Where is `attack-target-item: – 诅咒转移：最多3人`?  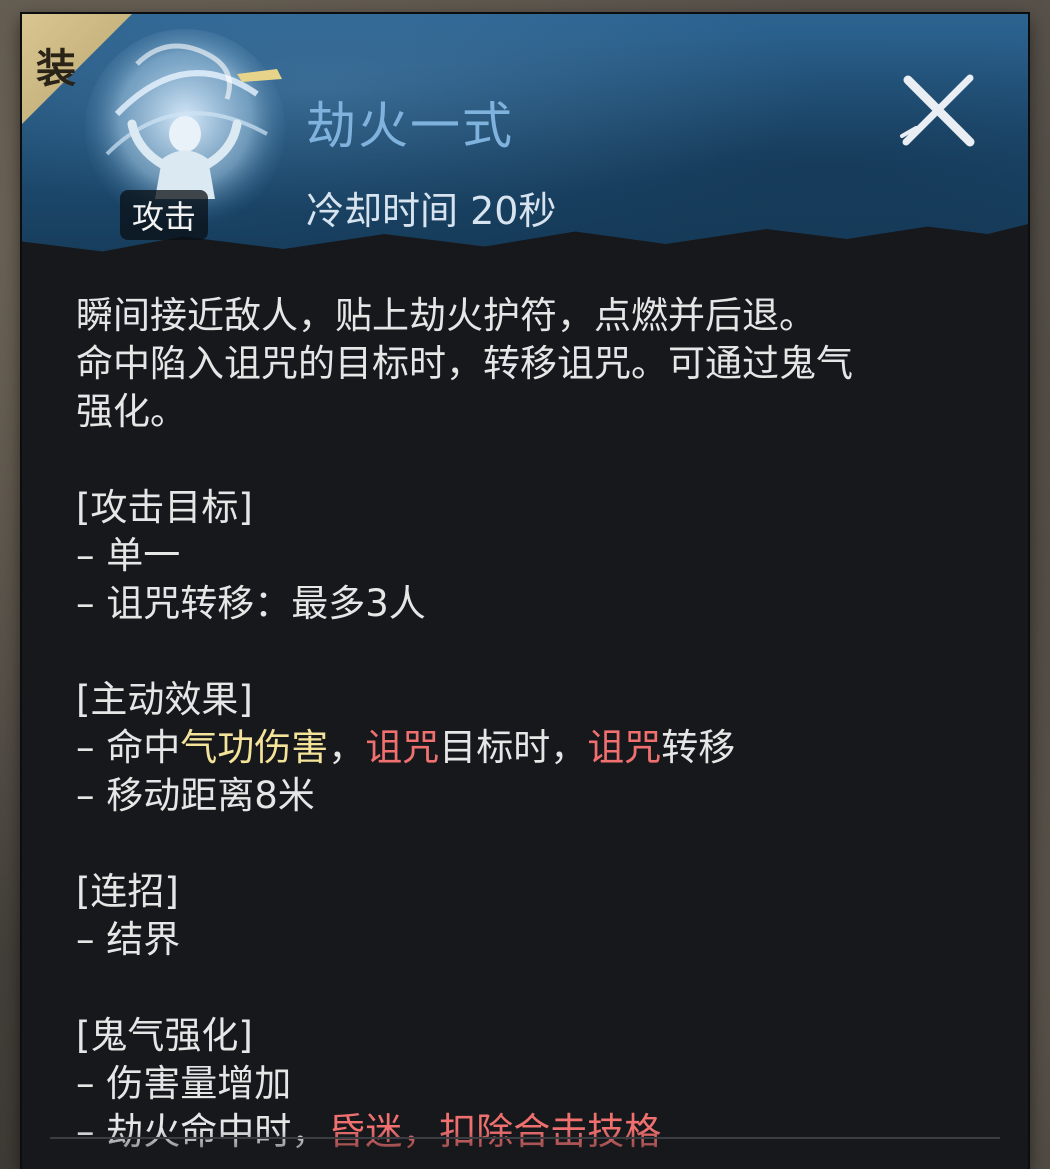 attack-target-item: – 诅咒转移：最多3人 is located at coordinates (251, 603).